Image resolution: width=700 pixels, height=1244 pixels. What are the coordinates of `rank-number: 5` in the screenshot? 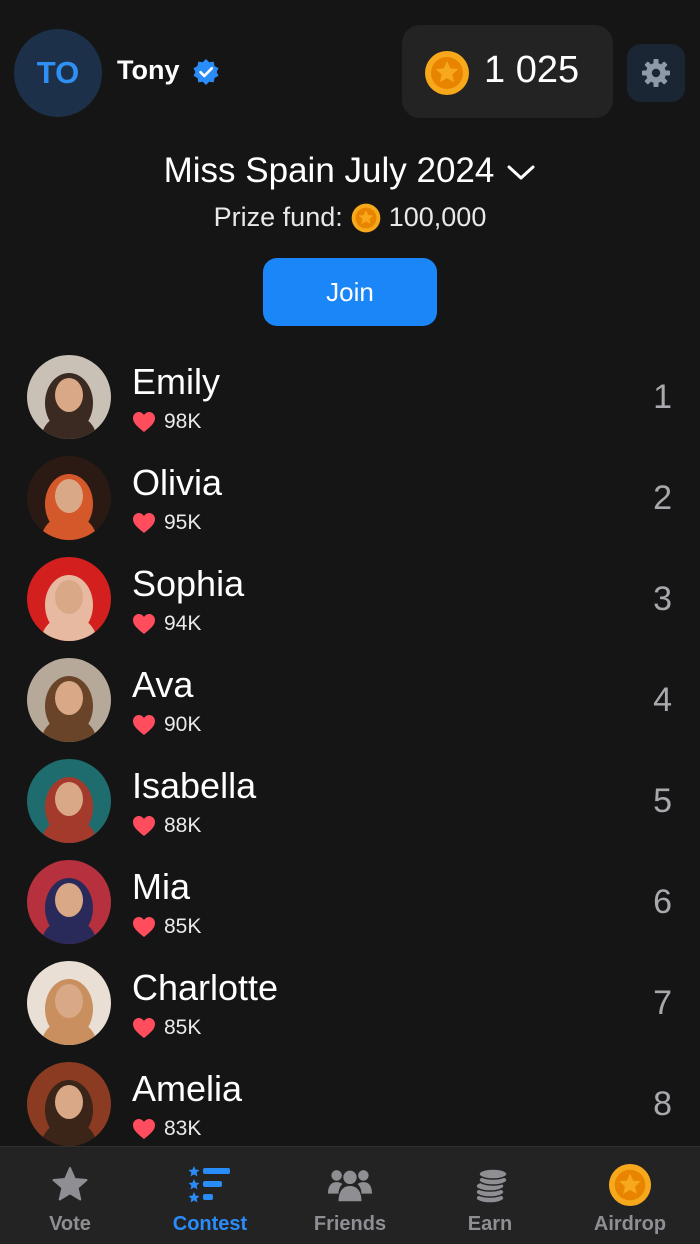 It's located at (662, 801).